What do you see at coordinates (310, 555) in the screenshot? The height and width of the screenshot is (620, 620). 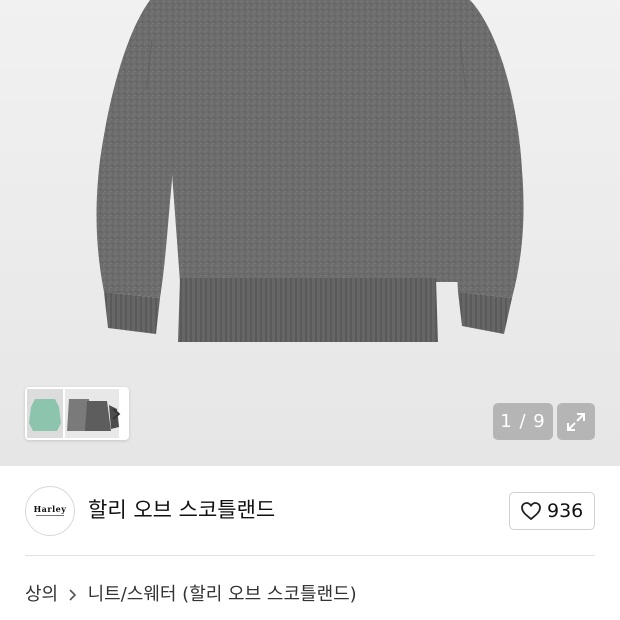 I see `divider` at bounding box center [310, 555].